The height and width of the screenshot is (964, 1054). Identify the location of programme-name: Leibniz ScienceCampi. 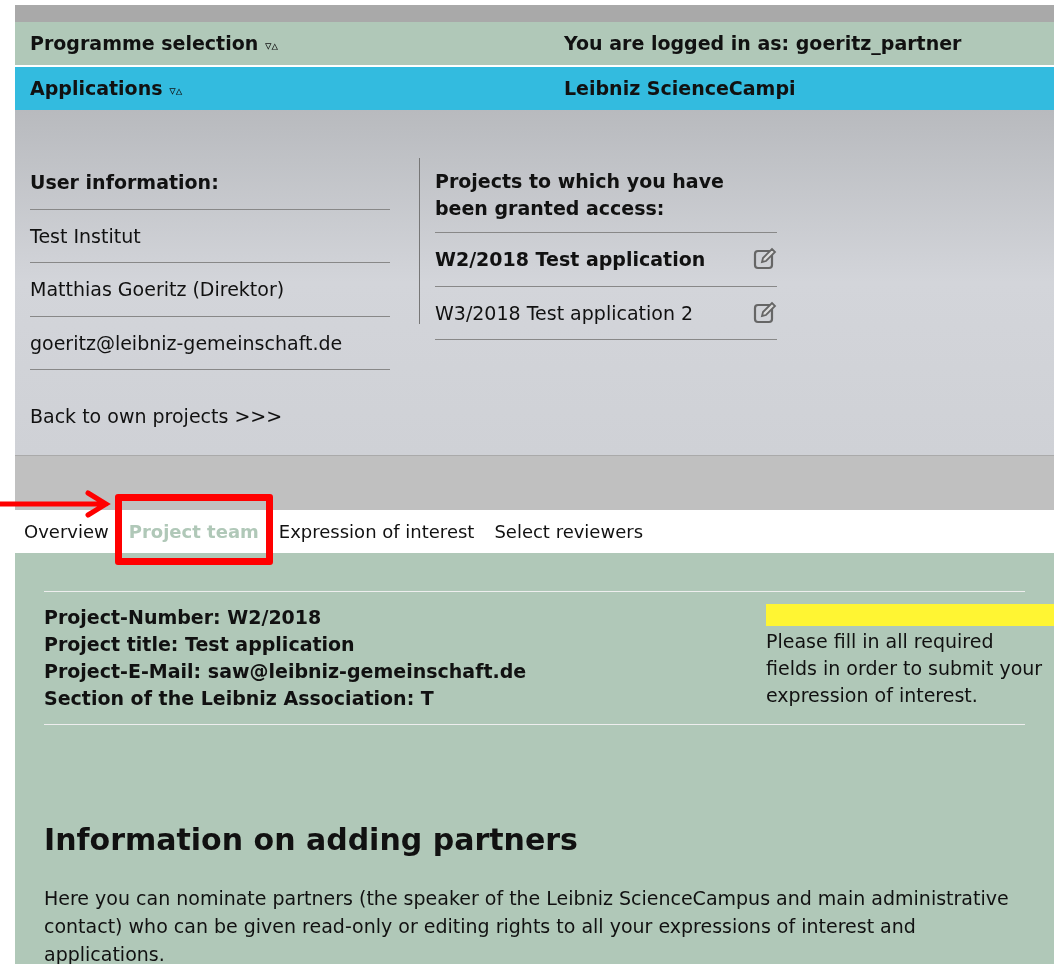
(680, 89).